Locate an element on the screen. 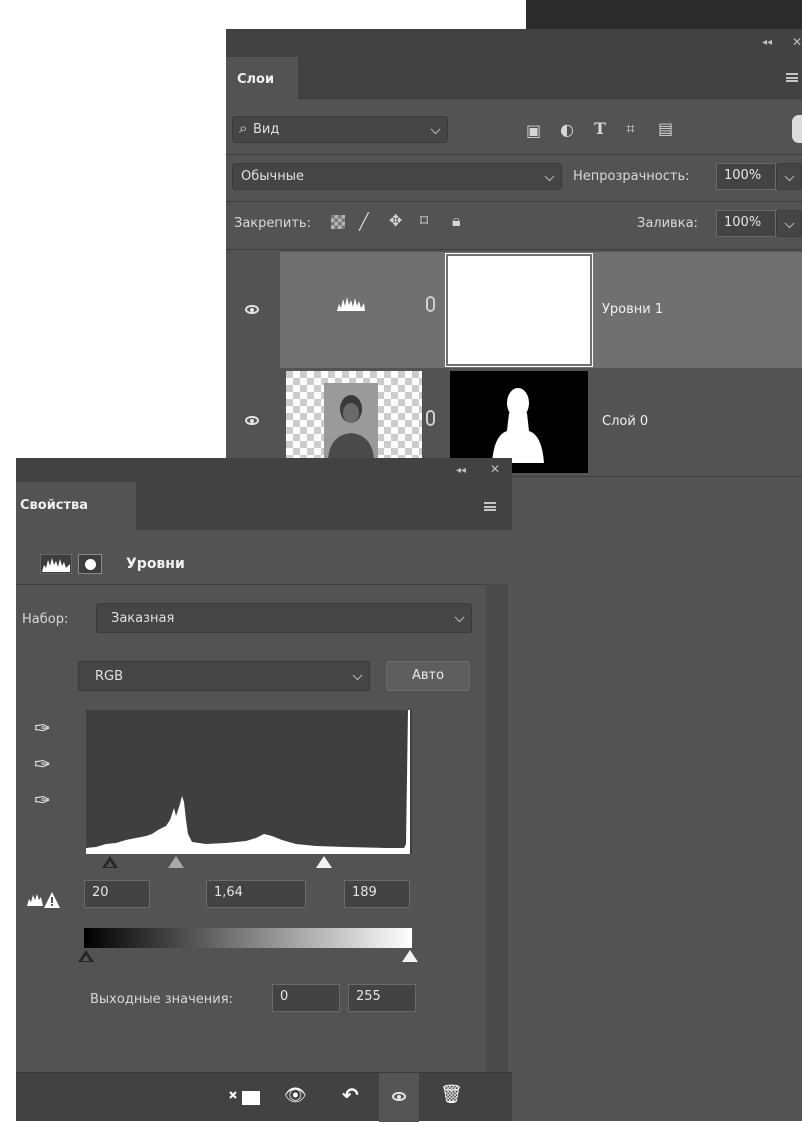 The width and height of the screenshot is (802, 1122). filter-label: Вид is located at coordinates (266, 129).